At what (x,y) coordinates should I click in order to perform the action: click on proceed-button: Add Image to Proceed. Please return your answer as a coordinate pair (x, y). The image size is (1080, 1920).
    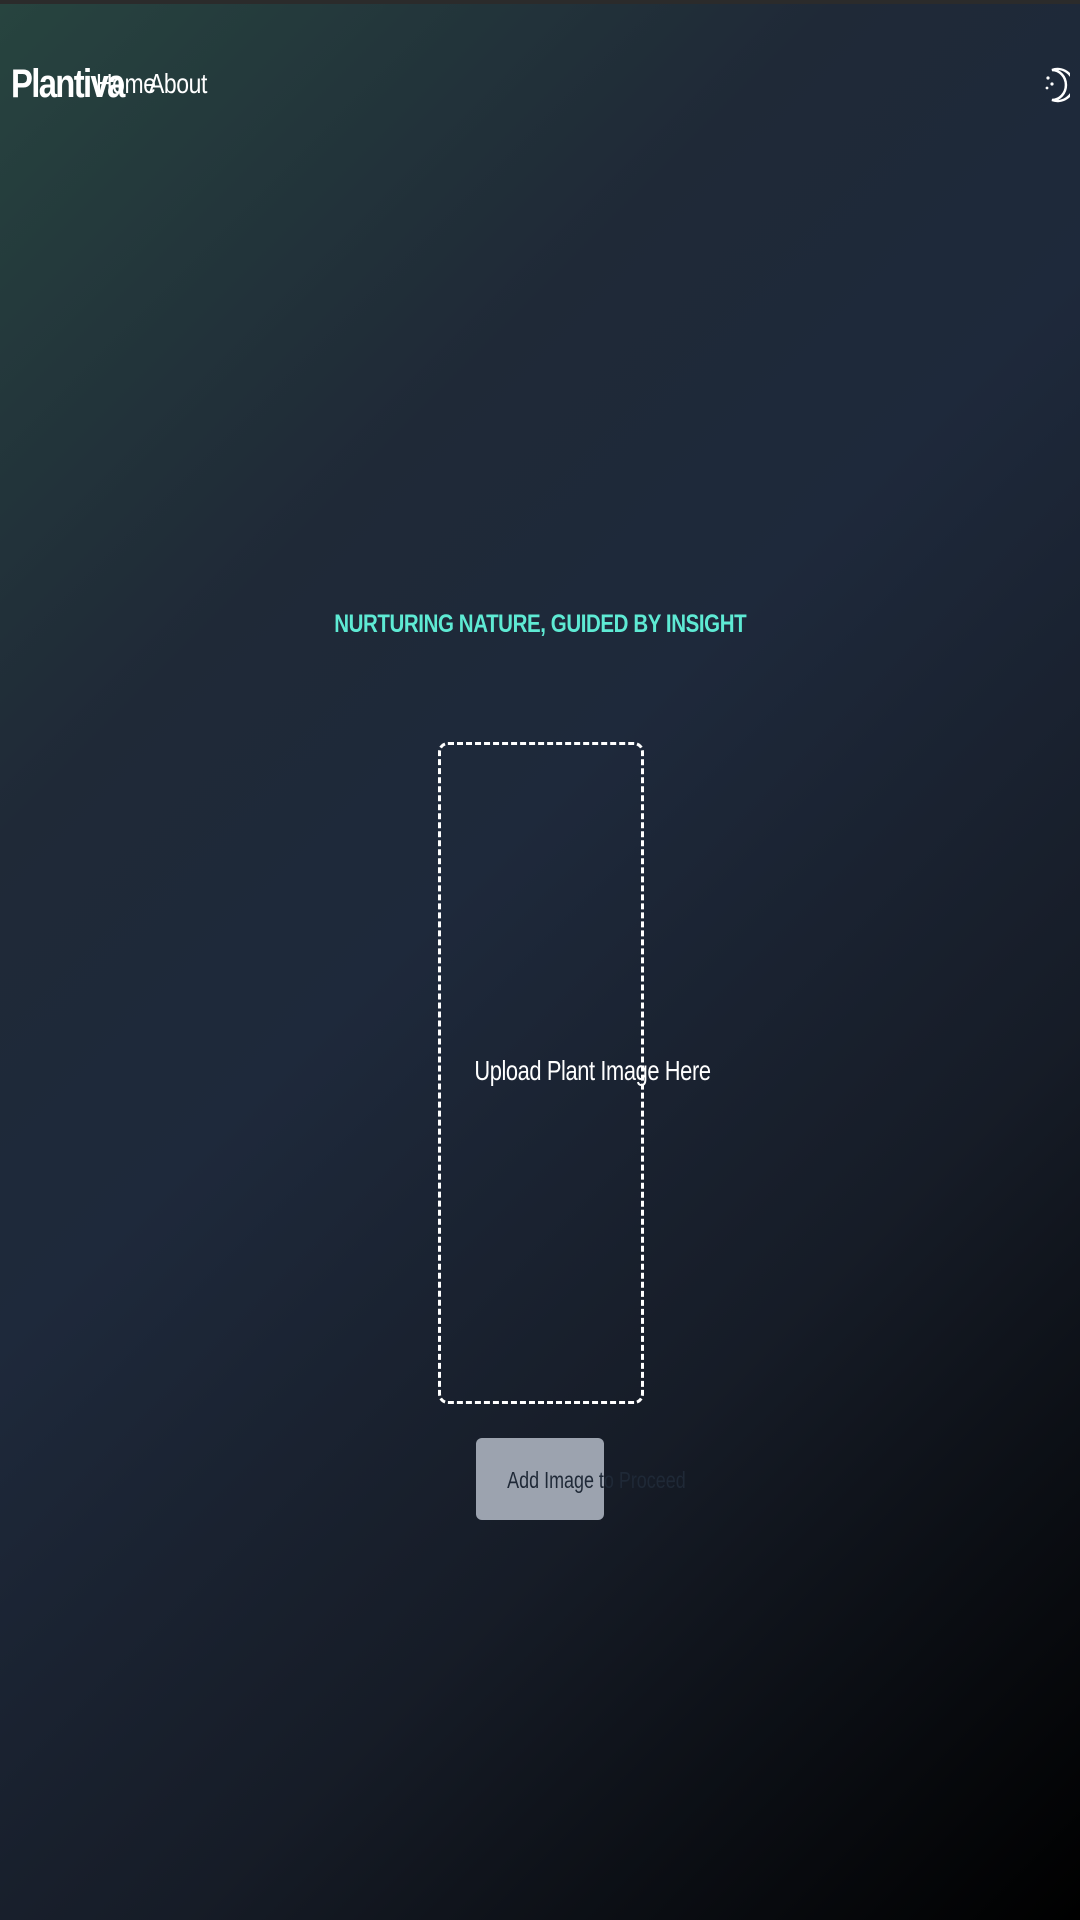
    Looking at the image, I should click on (581, 1479).